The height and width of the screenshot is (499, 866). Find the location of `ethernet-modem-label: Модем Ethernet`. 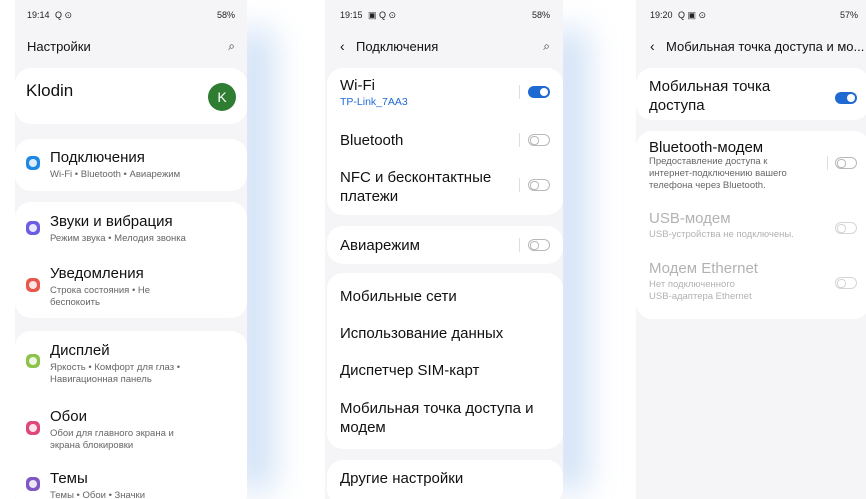

ethernet-modem-label: Модем Ethernet is located at coordinates (703, 268).